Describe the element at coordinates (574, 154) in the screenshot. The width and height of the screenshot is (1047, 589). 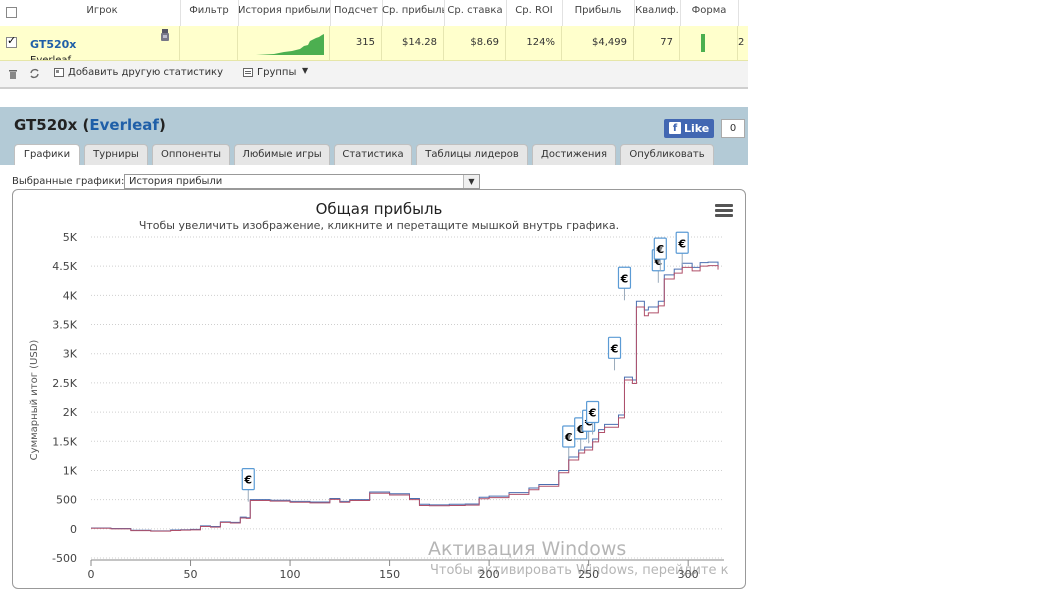
I see `tab-achievements: Достижения` at that location.